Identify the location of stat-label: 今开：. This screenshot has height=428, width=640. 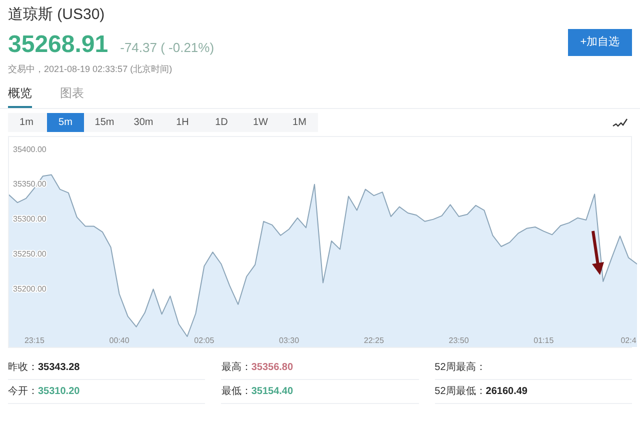
(23, 392).